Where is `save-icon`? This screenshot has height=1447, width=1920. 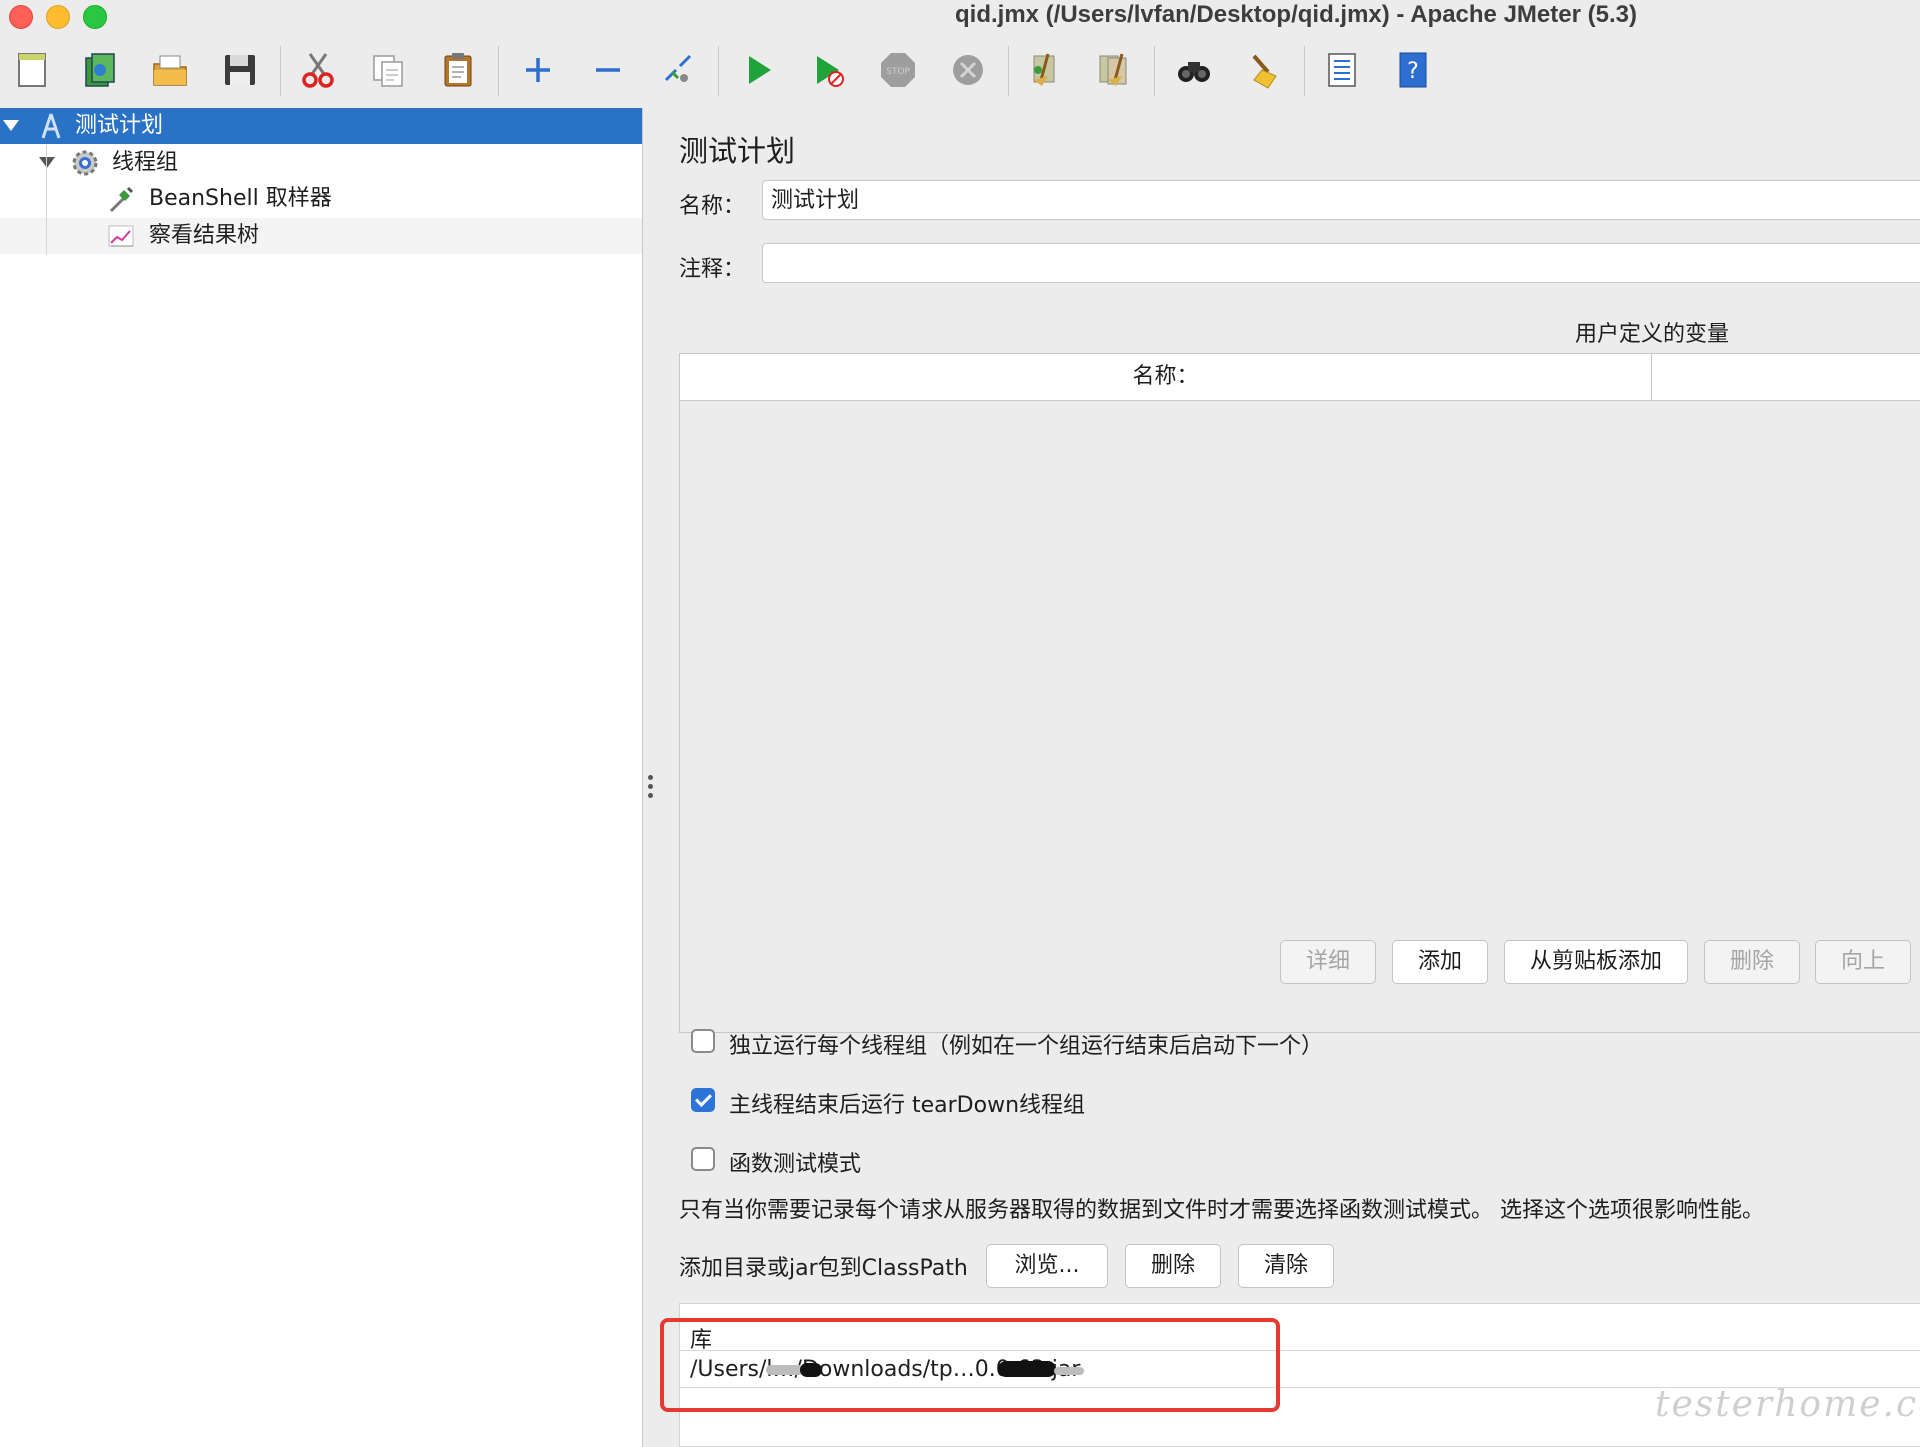 save-icon is located at coordinates (240, 70).